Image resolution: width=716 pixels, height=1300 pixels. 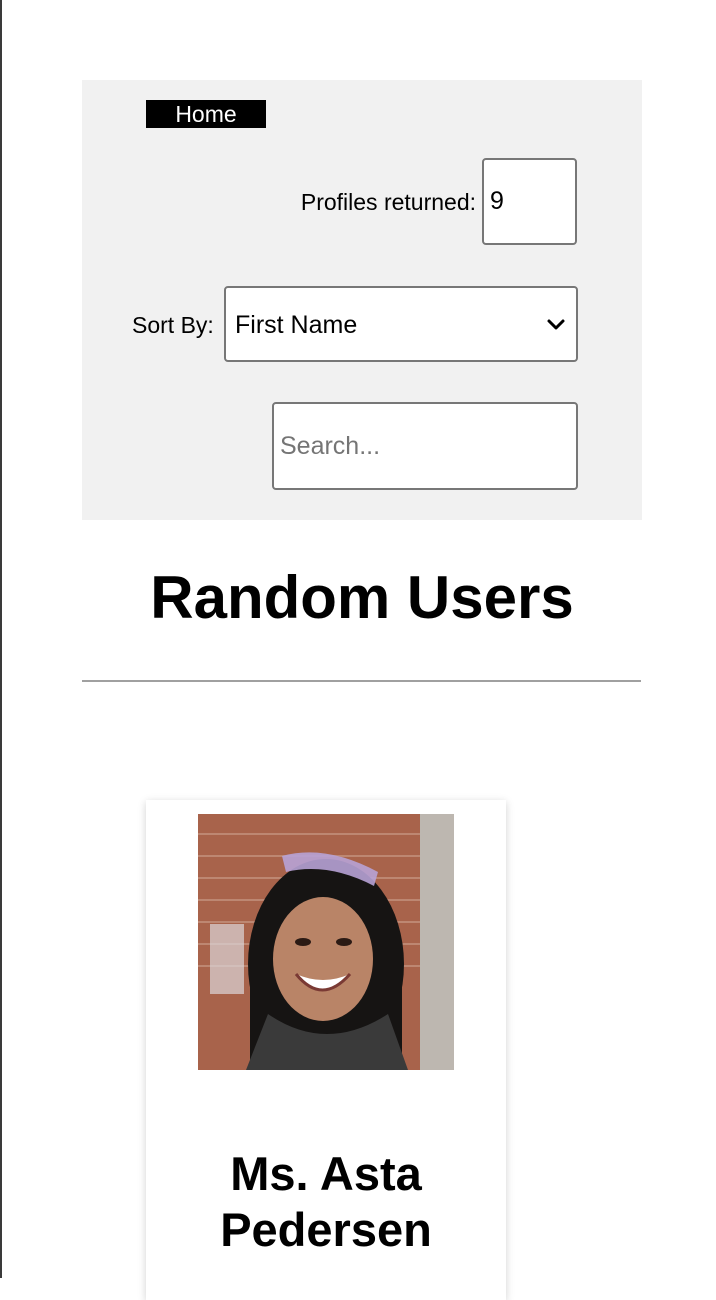 What do you see at coordinates (361, 681) in the screenshot?
I see `divider` at bounding box center [361, 681].